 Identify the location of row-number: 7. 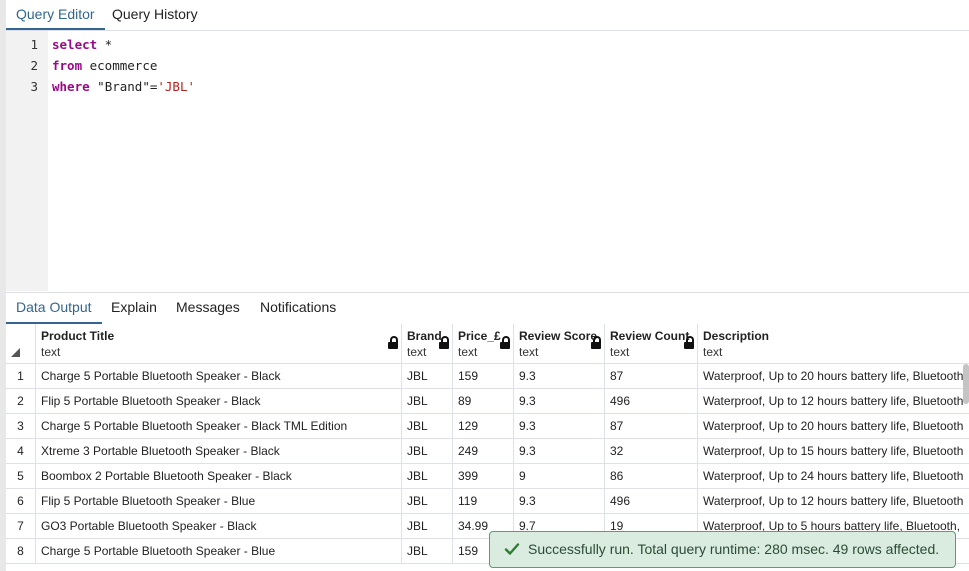
(21, 526).